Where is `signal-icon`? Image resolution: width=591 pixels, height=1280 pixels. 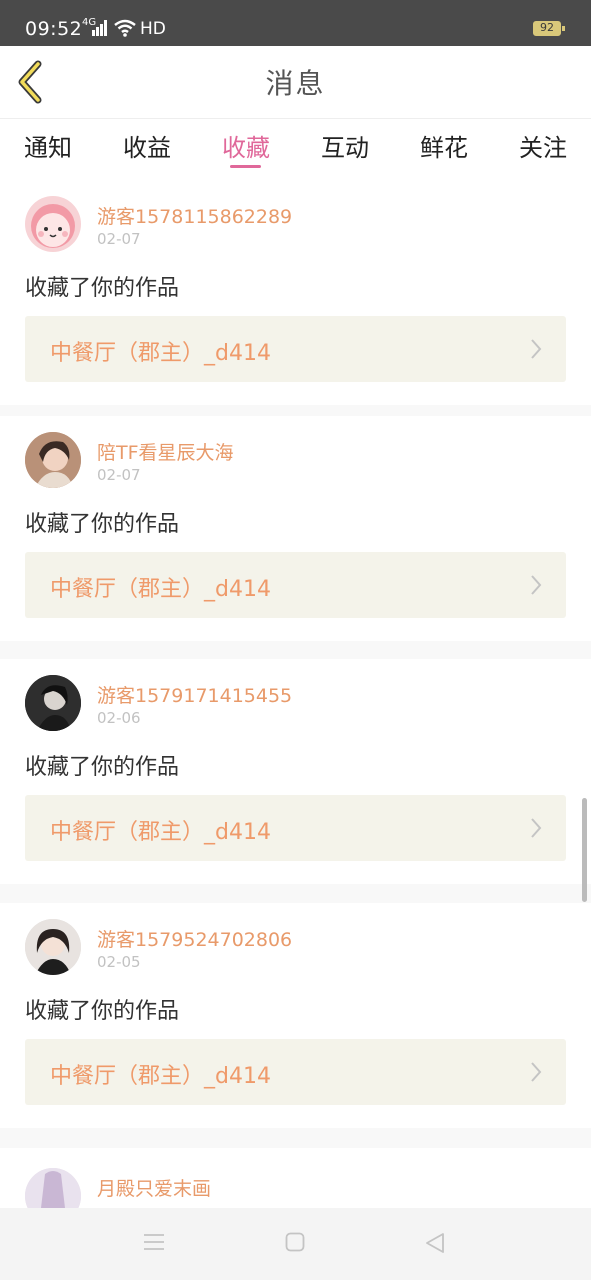
signal-icon is located at coordinates (99, 28).